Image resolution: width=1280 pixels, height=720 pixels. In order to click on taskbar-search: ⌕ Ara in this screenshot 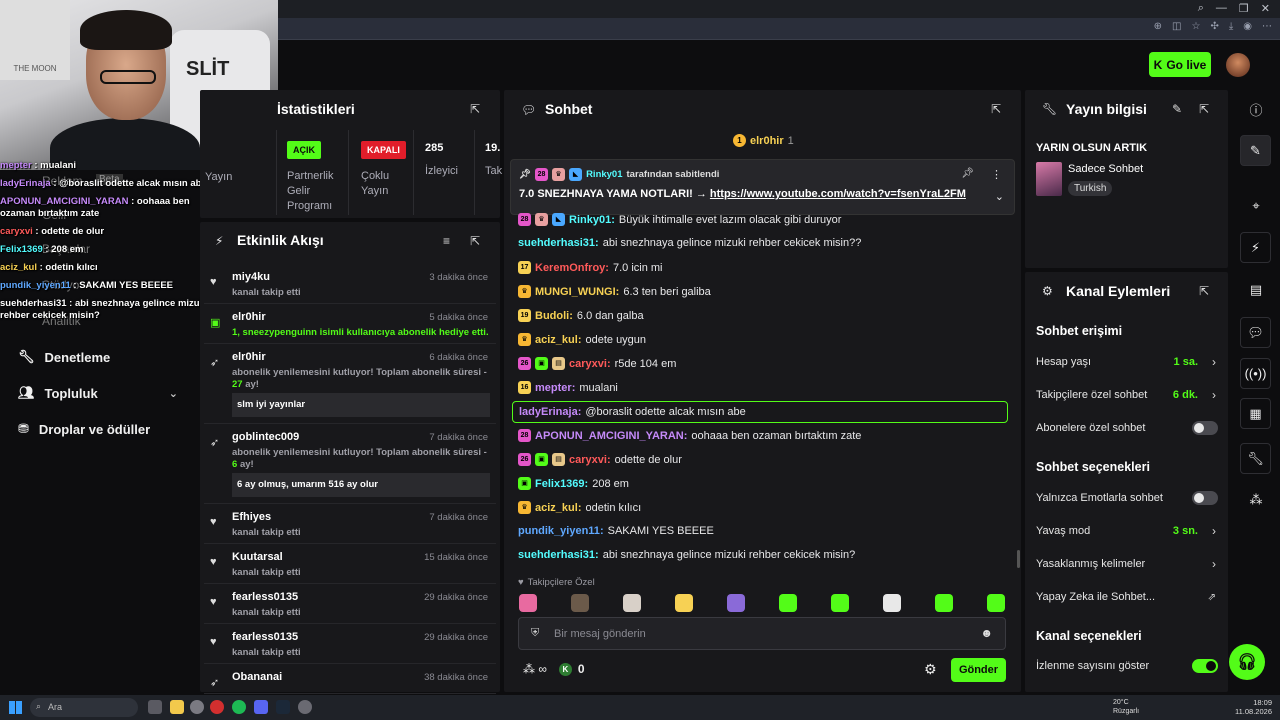, I will do `click(84, 707)`.